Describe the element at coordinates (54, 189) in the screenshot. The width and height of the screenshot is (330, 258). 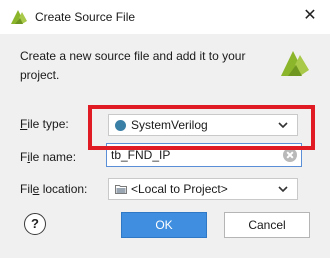
I see `file-location-label: File location:` at that location.